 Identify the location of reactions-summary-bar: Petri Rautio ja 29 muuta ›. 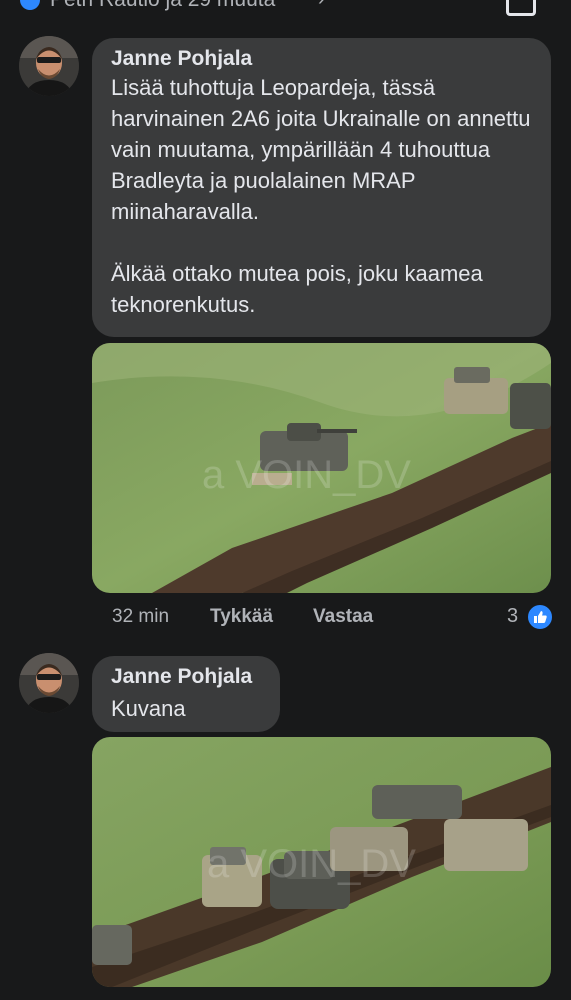
(285, 9).